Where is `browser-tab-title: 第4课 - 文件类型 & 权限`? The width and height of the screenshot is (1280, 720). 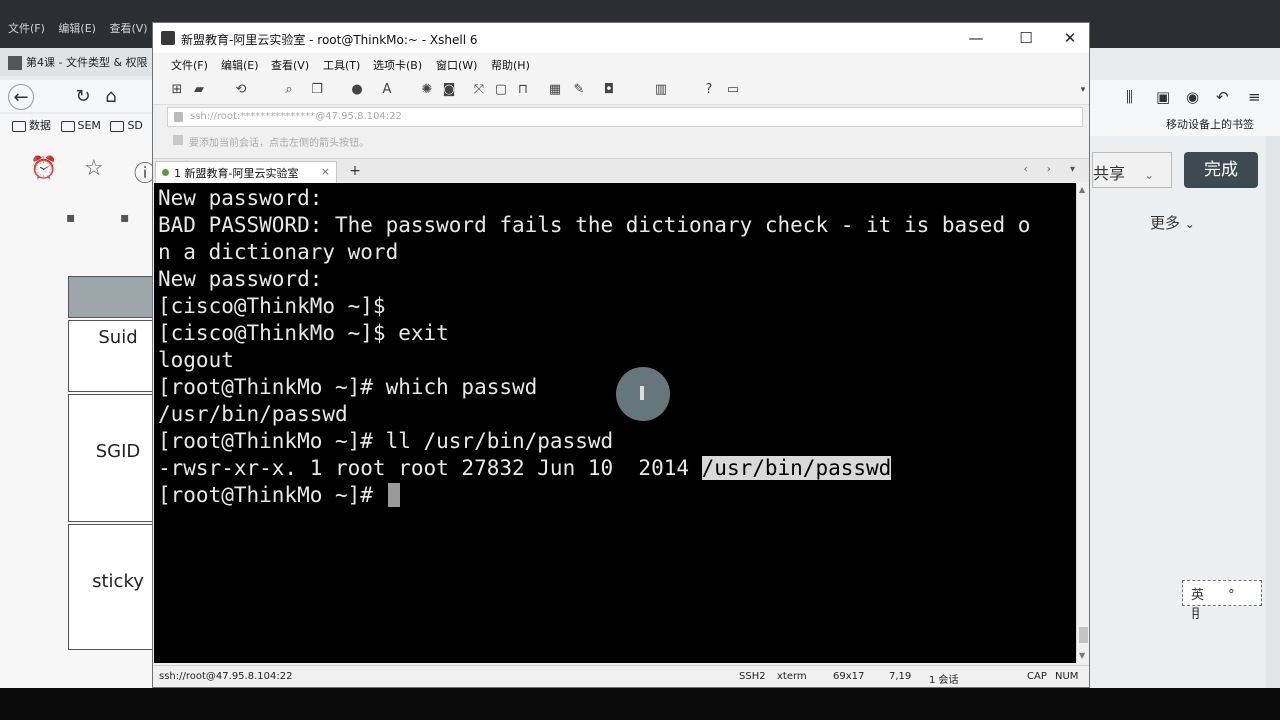 browser-tab-title: 第4课 - 文件类型 & 权限 is located at coordinates (87, 62).